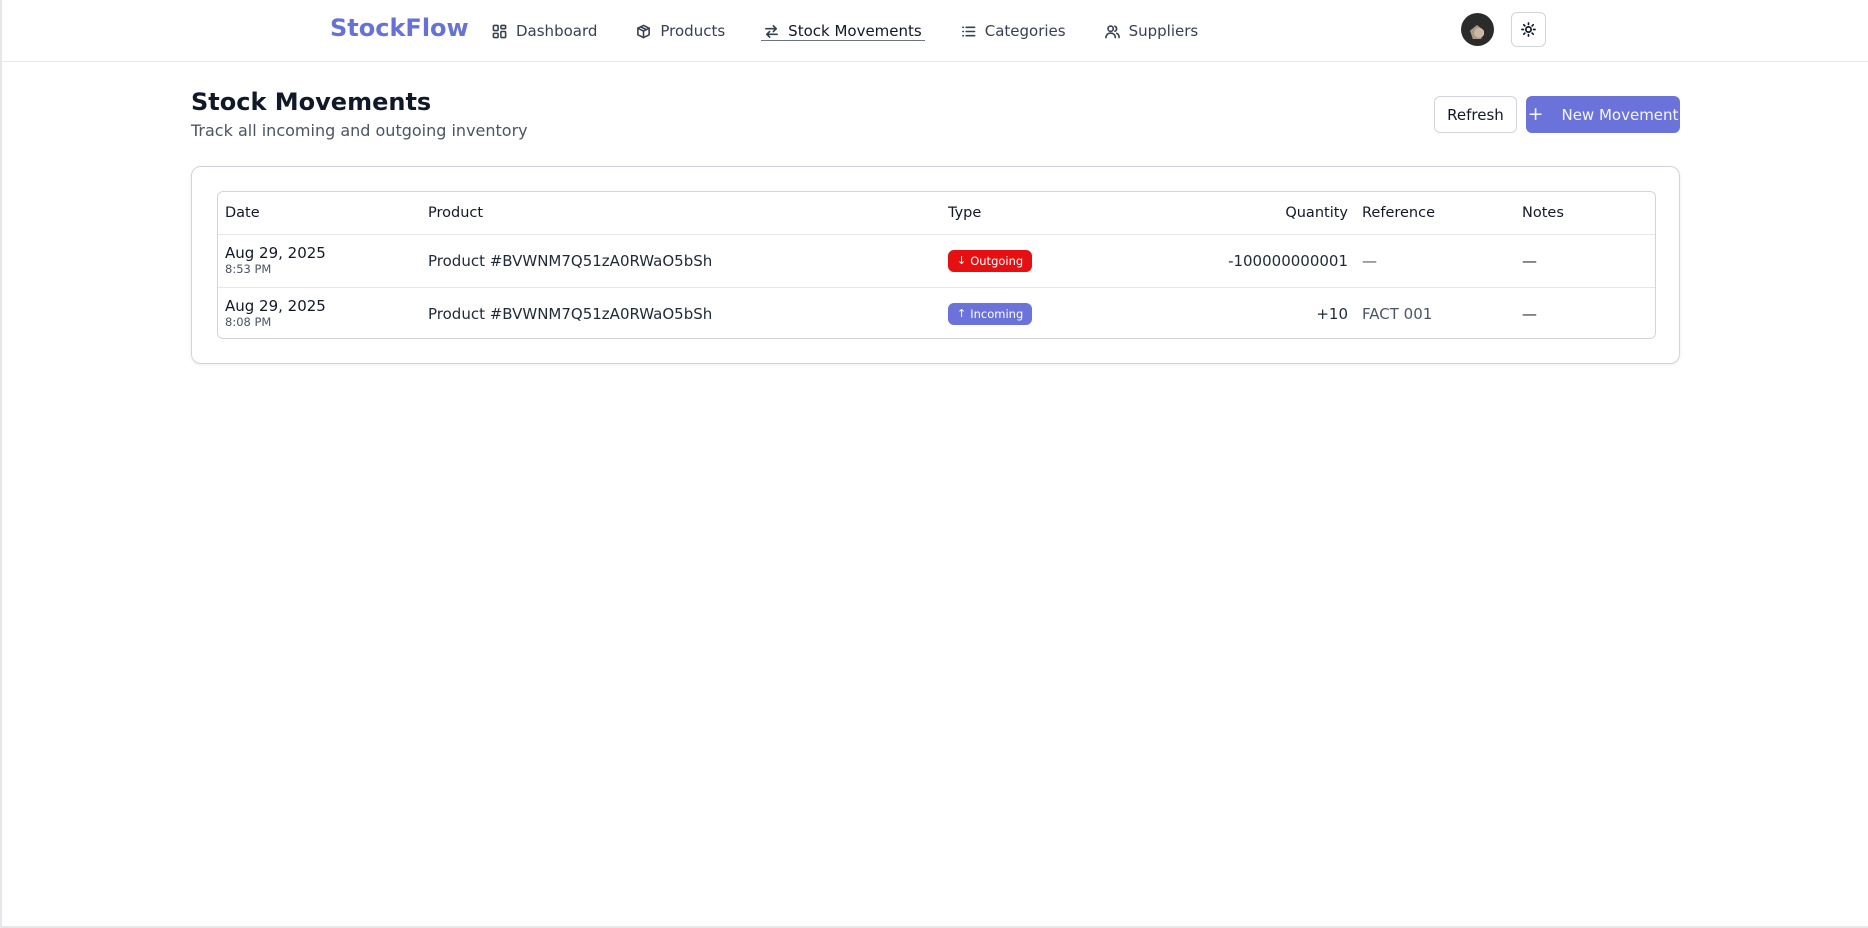 This screenshot has width=1868, height=928. I want to click on theme-toggle-button, so click(1528, 29).